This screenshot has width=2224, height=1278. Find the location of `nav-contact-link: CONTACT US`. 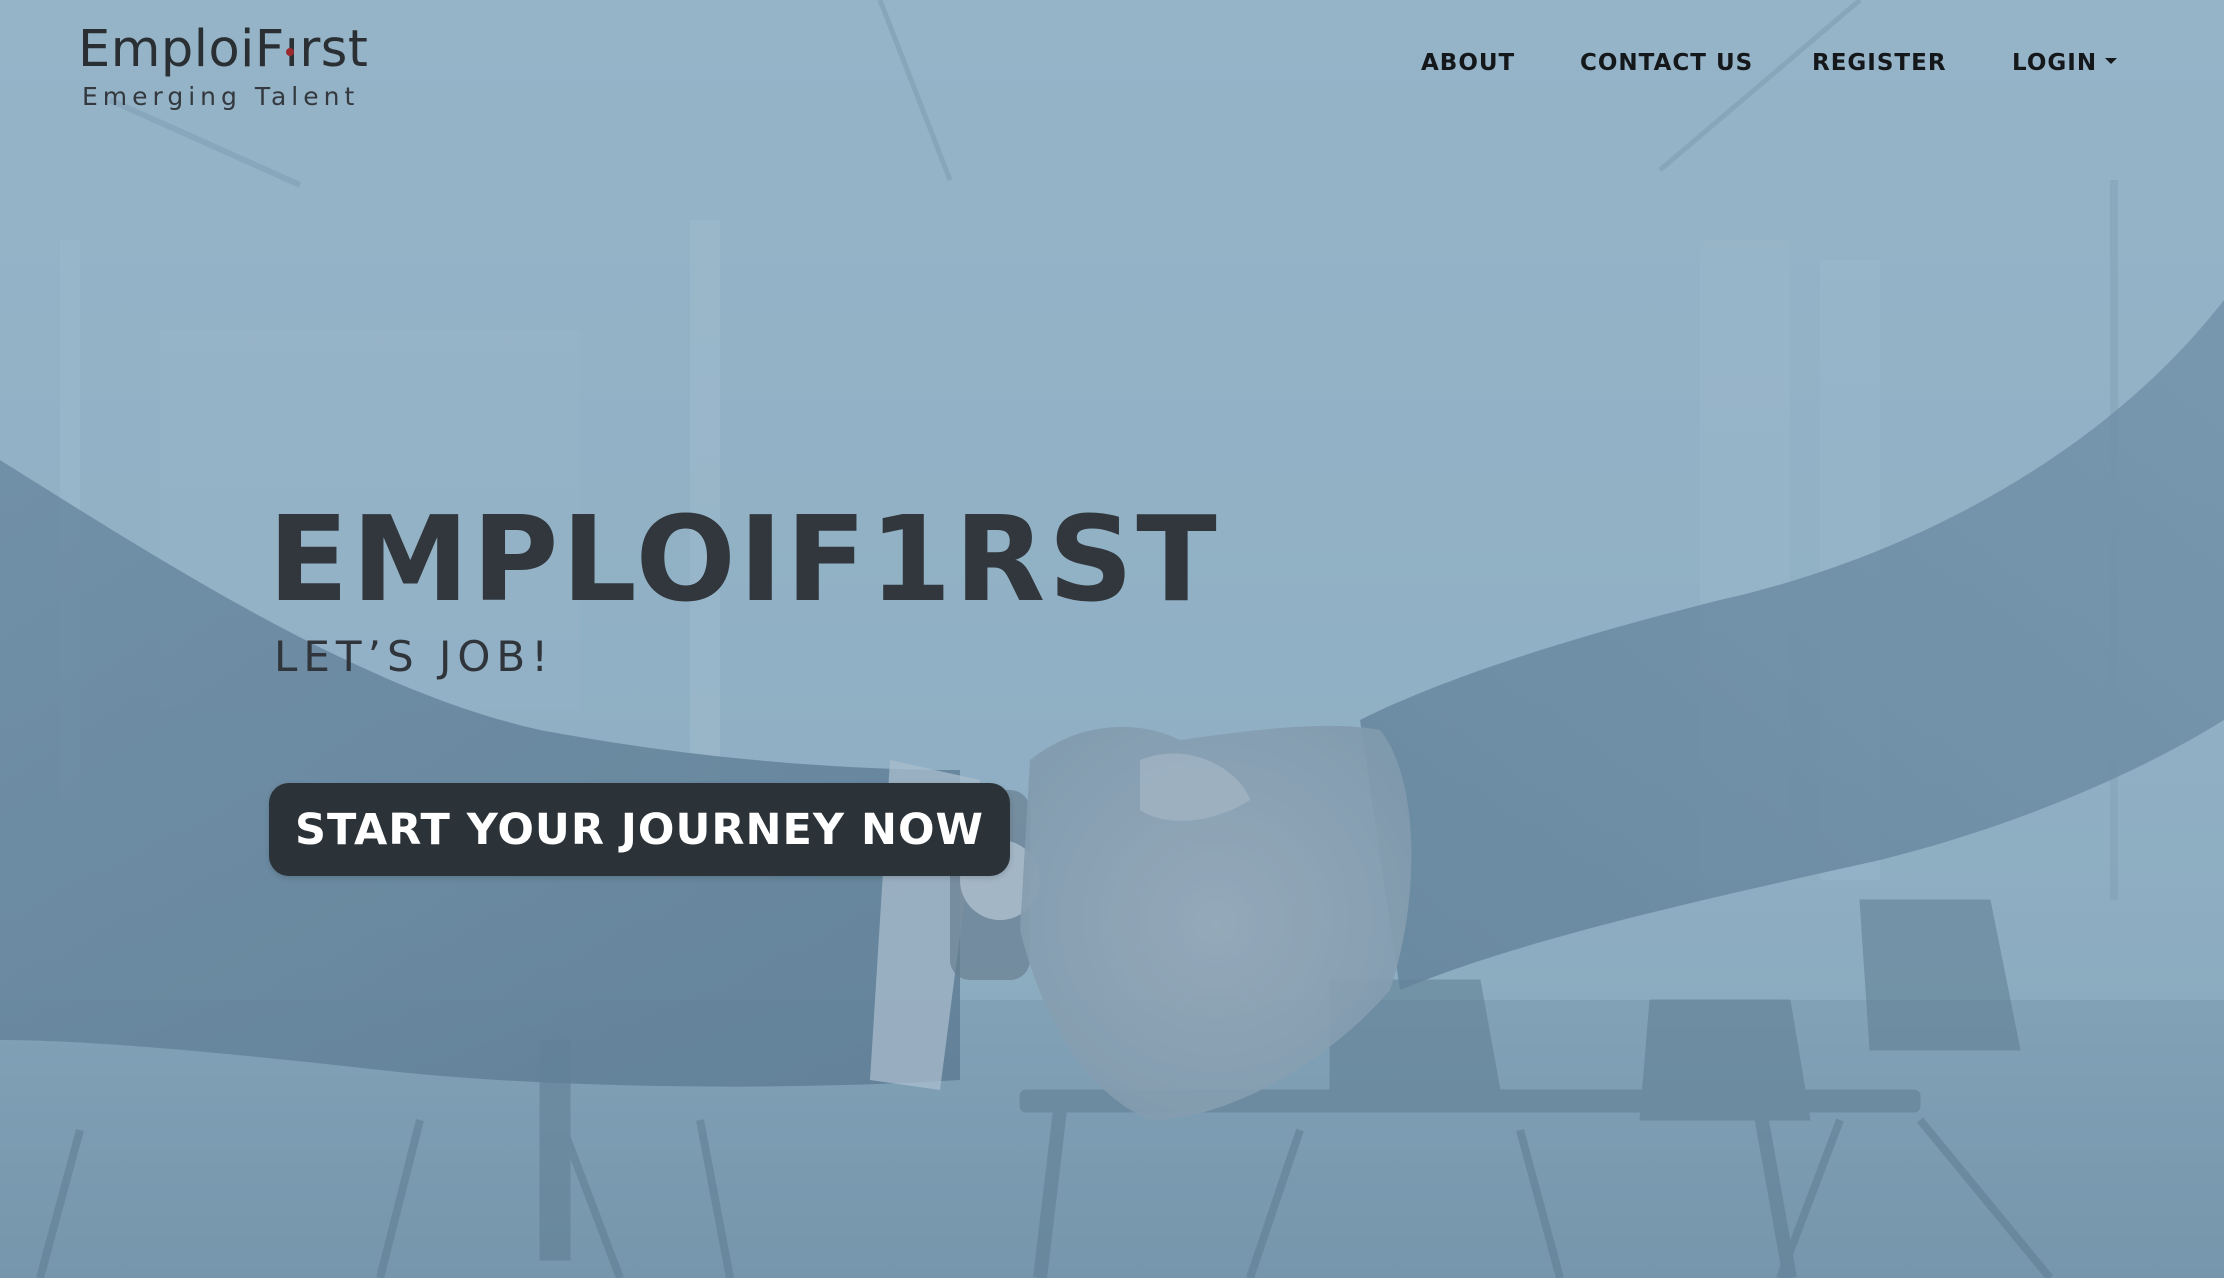

nav-contact-link: CONTACT US is located at coordinates (1666, 63).